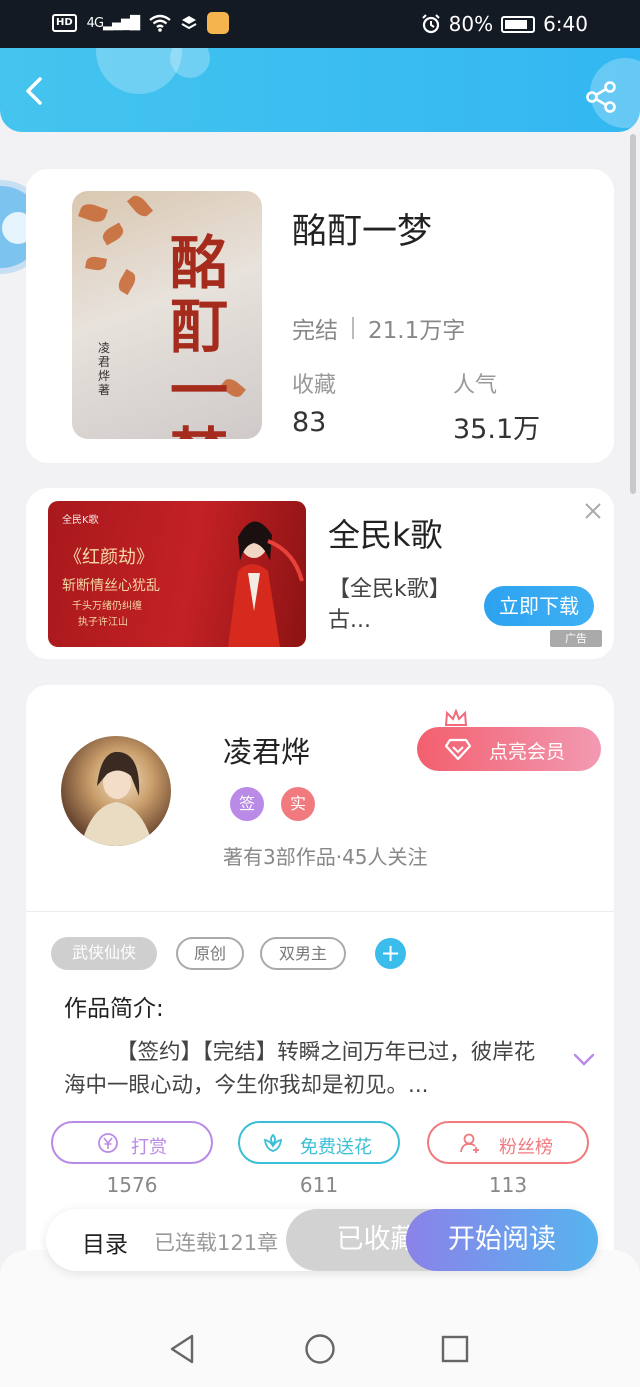 The height and width of the screenshot is (1387, 640). Describe the element at coordinates (469, 1143) in the screenshot. I see `fans-icon` at that location.